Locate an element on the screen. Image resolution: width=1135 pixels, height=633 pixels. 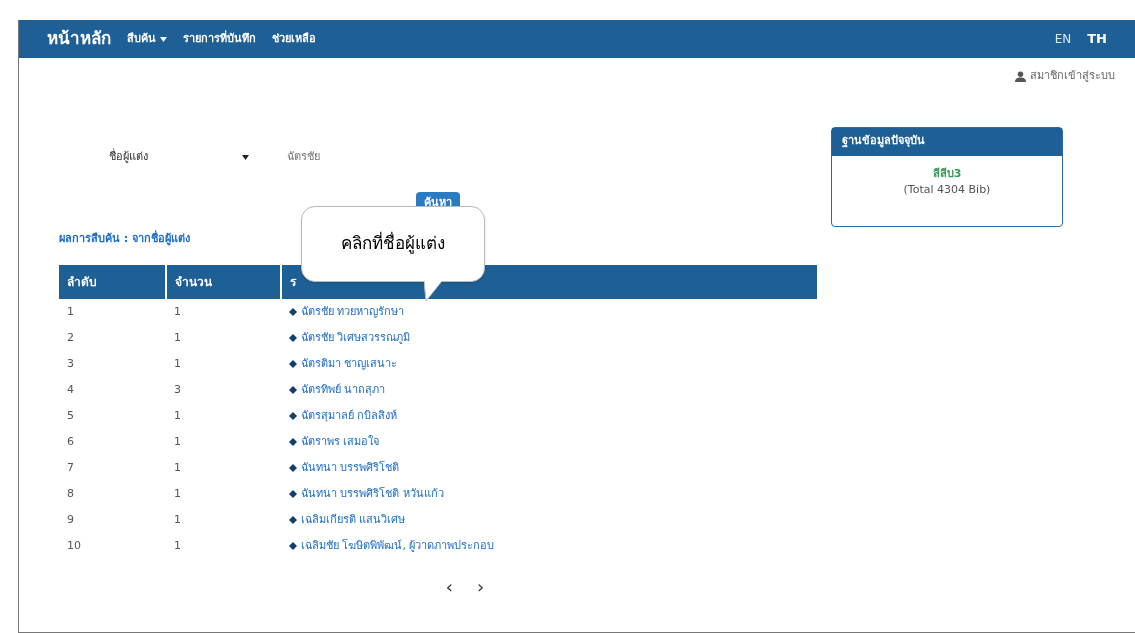
nav-link: รายการที่บันทึก is located at coordinates (219, 39).